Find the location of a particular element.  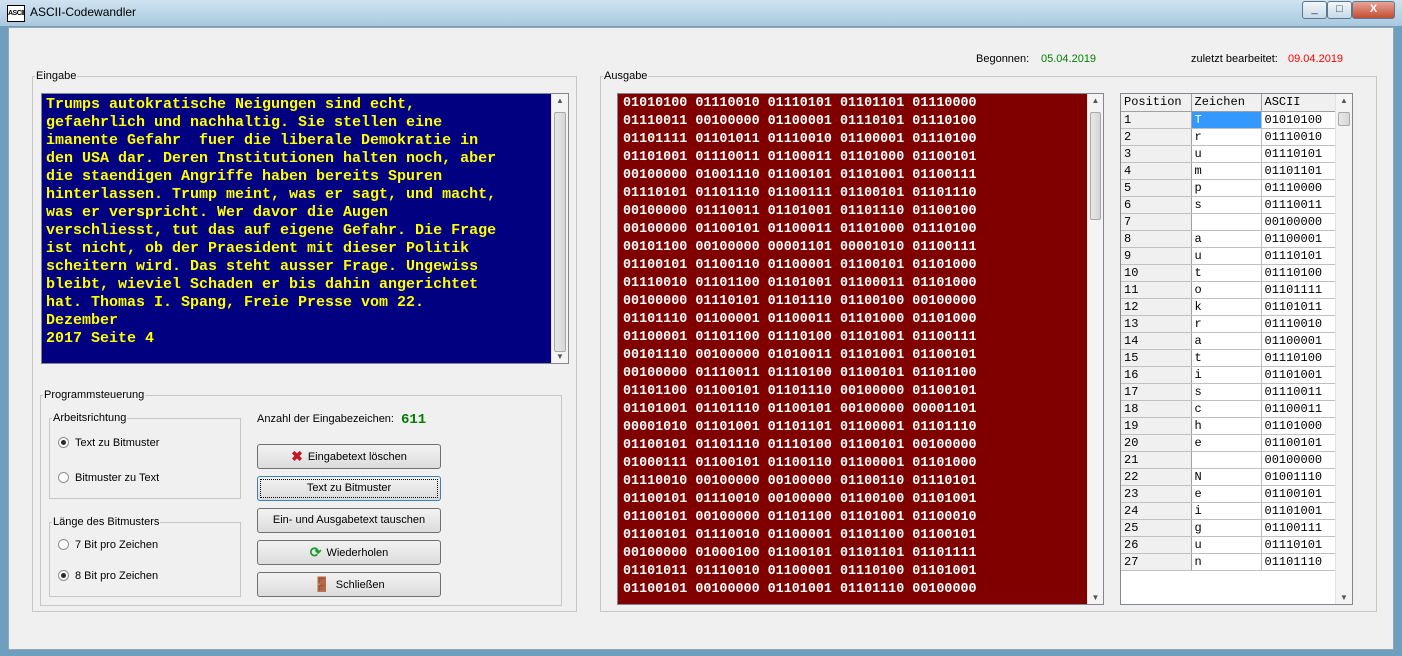

table-row: 10 t 01110100 is located at coordinates (1229, 273).